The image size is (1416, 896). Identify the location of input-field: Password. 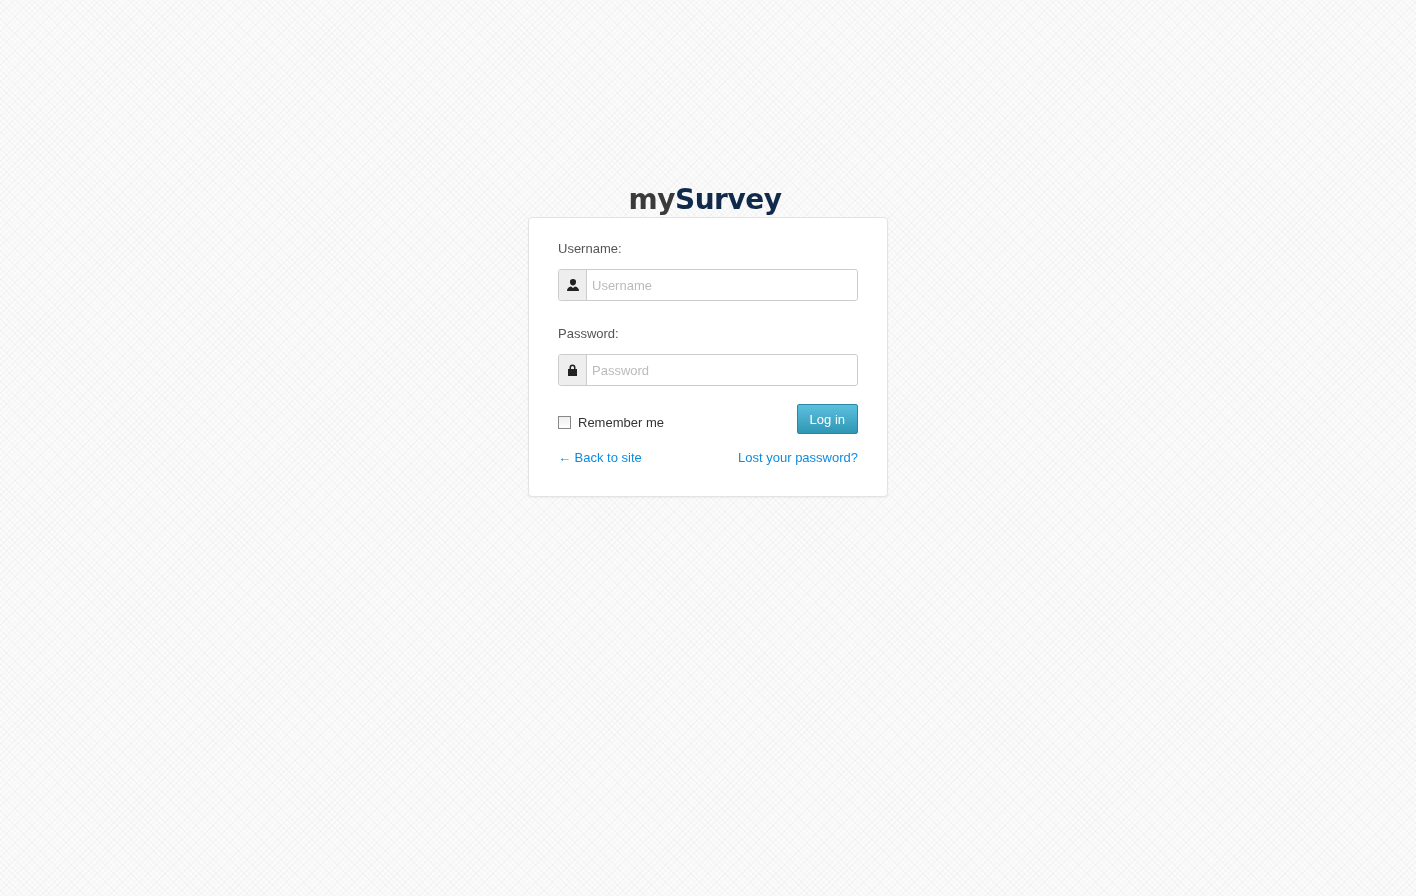
(708, 370).